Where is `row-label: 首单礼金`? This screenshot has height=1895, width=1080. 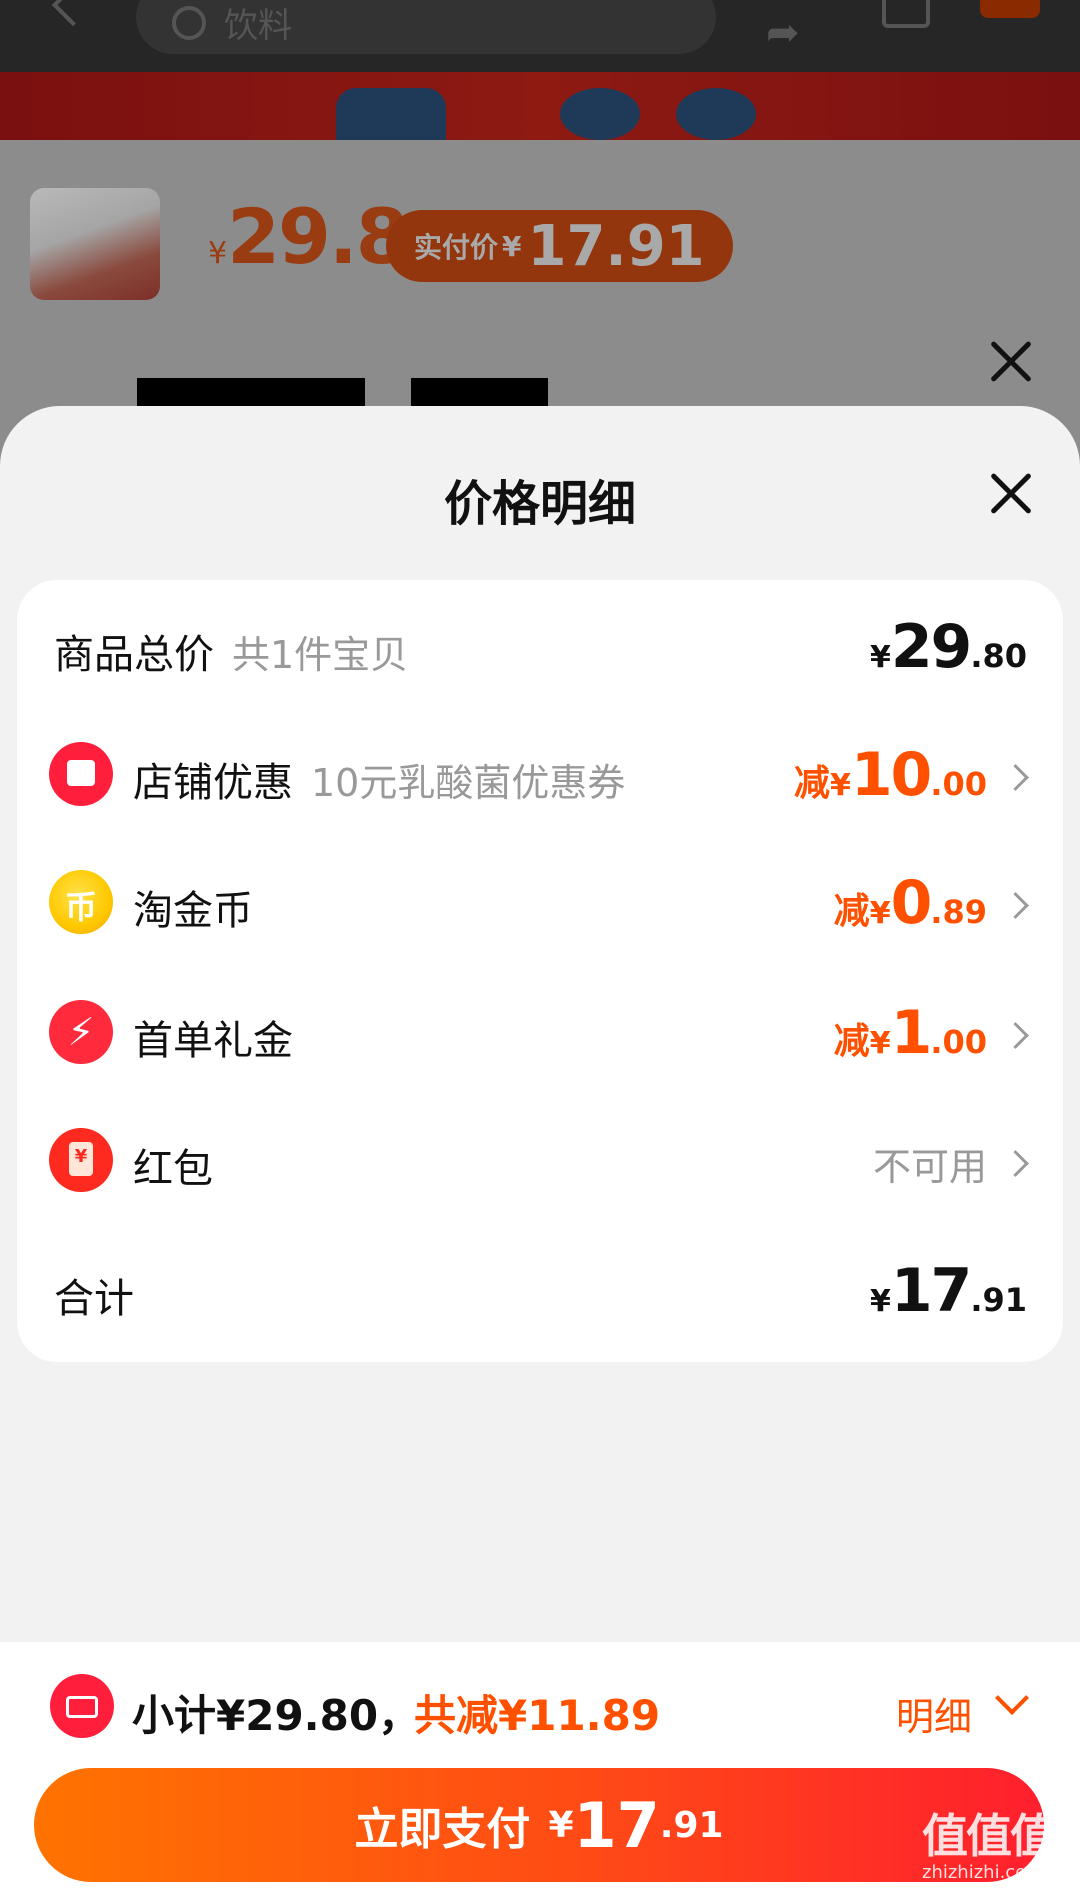
row-label: 首单礼金 is located at coordinates (213, 1041).